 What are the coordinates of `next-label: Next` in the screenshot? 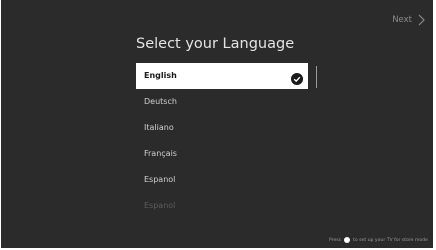 It's located at (402, 20).